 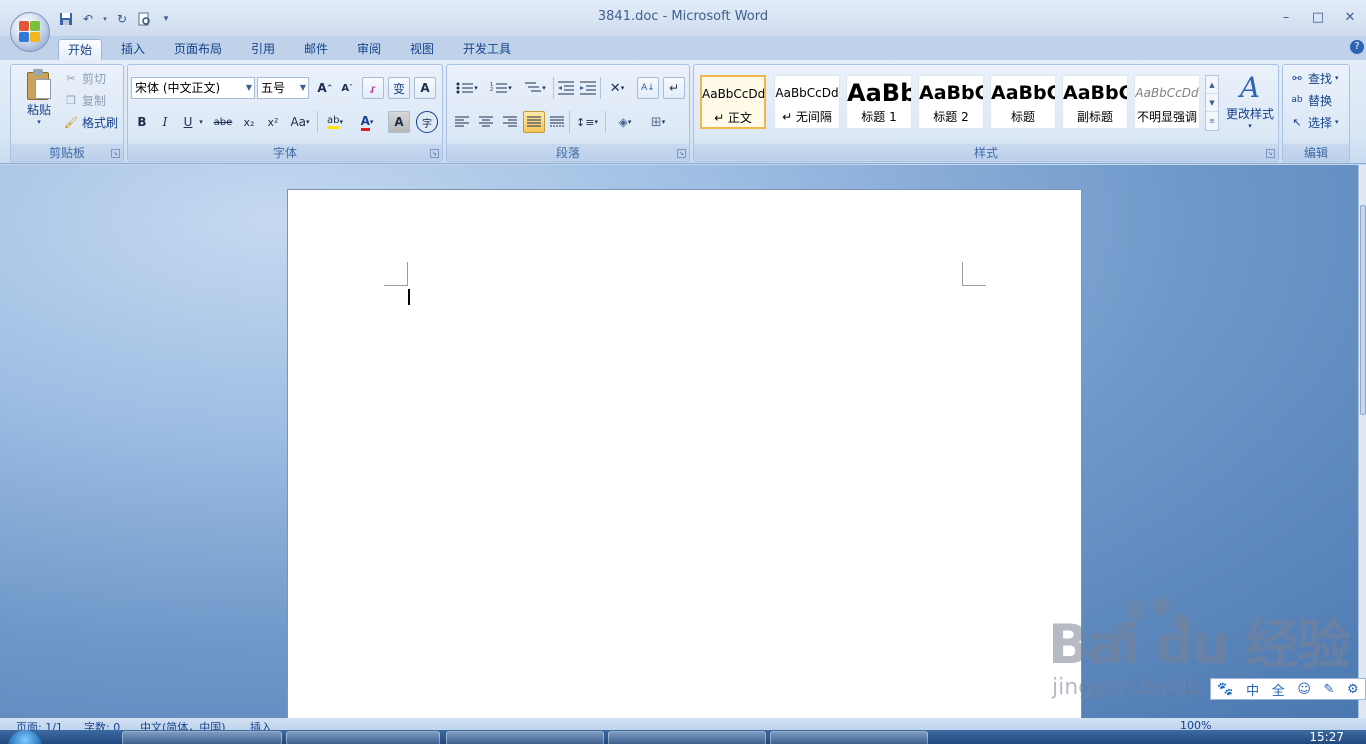 I want to click on select-button: ↖ 选择 ▾, so click(x=1313, y=122).